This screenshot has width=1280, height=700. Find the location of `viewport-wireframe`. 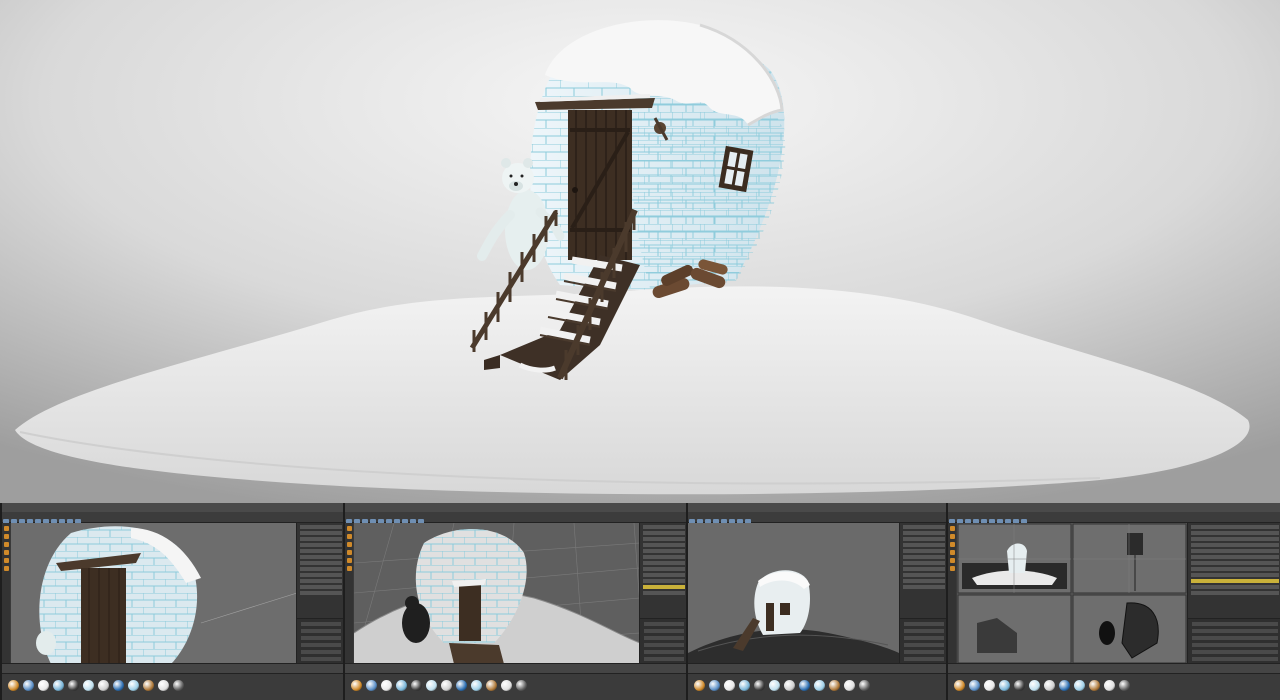

viewport-wireframe is located at coordinates (496, 593).